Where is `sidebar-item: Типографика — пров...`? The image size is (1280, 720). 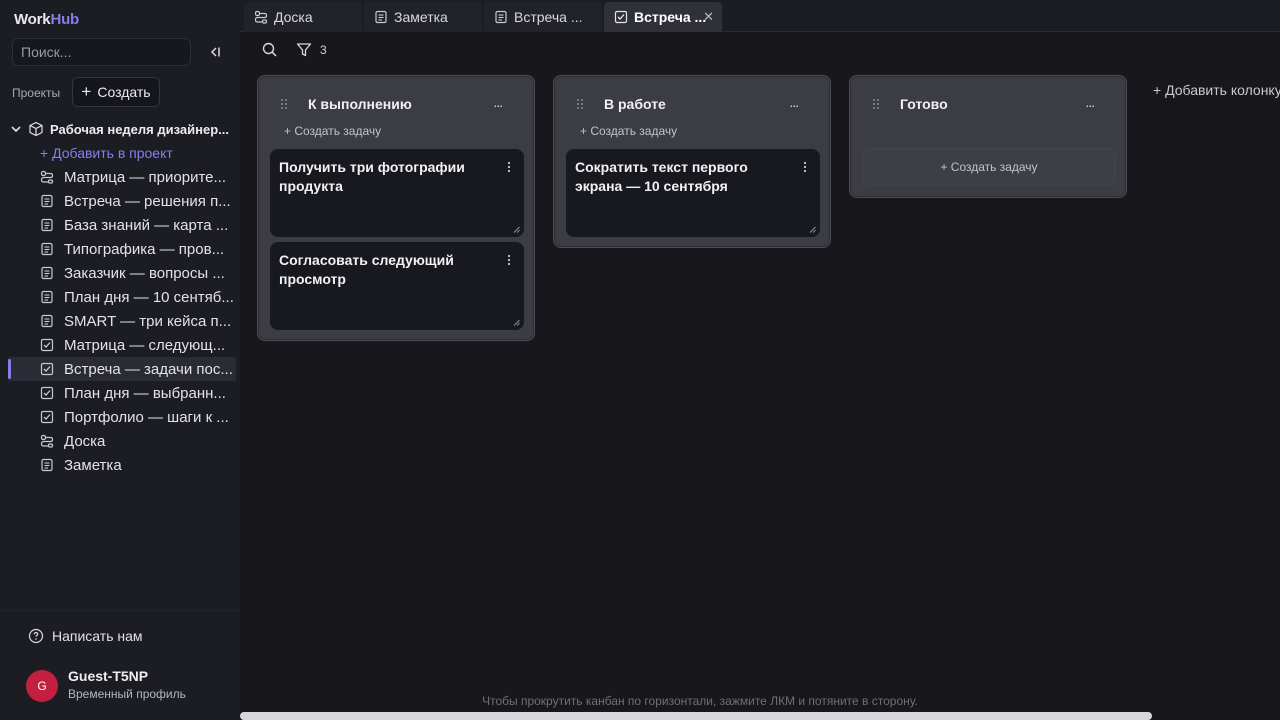
sidebar-item: Типографика — пров... is located at coordinates (120, 249).